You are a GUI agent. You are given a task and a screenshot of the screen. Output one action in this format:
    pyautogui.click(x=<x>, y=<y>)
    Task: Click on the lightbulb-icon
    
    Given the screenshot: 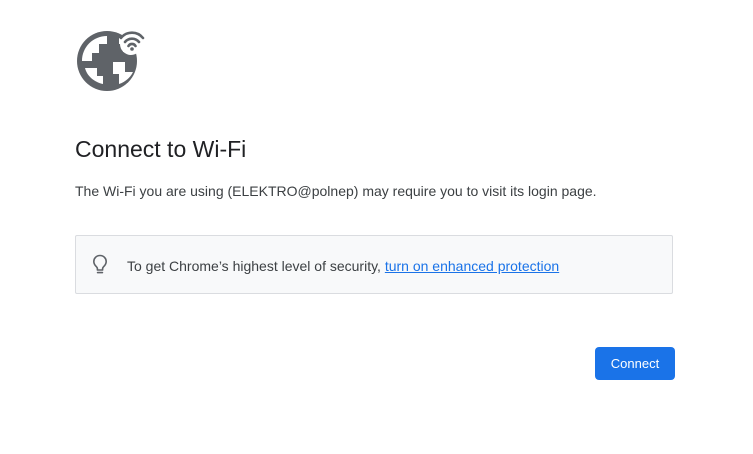 What is the action you would take?
    pyautogui.click(x=100, y=265)
    